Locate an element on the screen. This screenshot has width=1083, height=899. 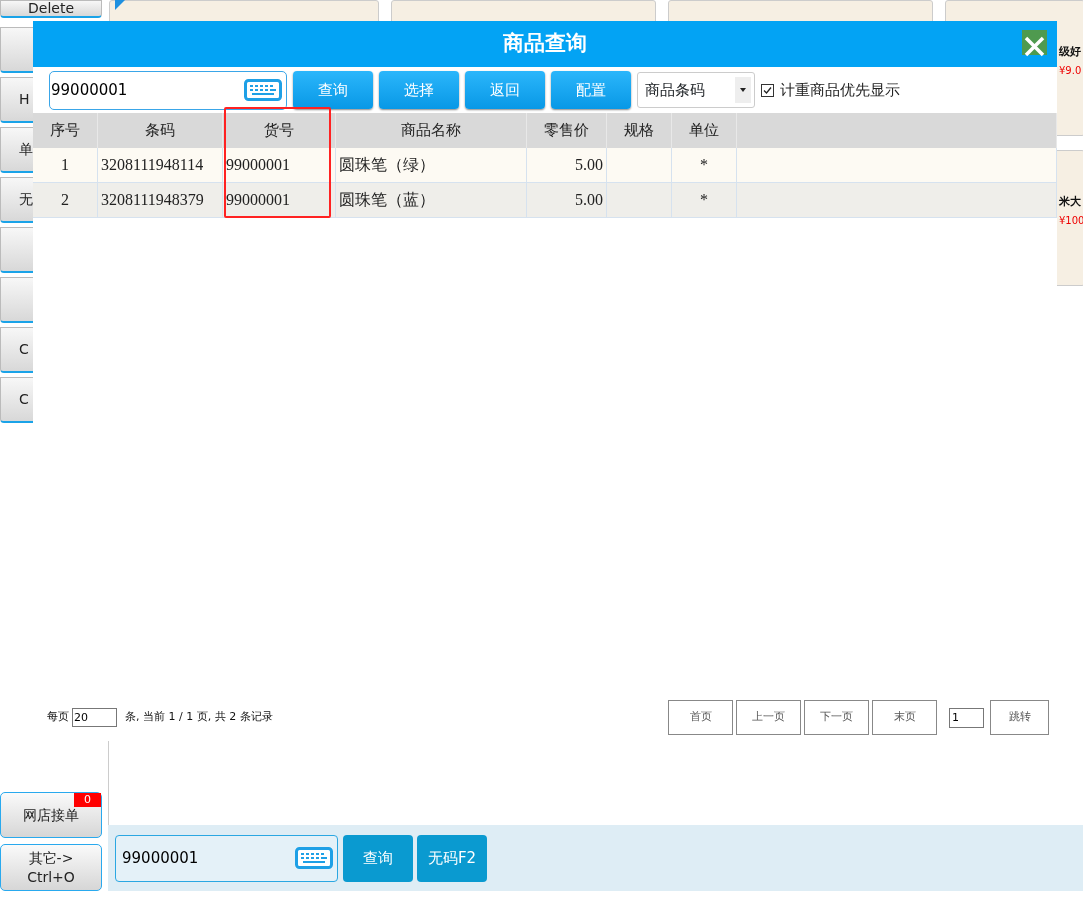
online-orders-button: 网店接单 0 is located at coordinates (51, 815).